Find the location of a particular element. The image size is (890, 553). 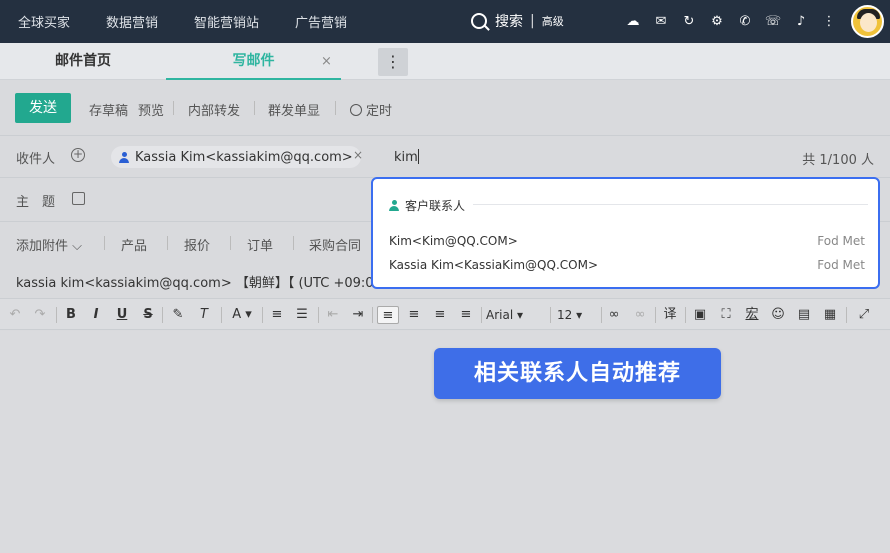

schedule-button: 定时 is located at coordinates (371, 109).